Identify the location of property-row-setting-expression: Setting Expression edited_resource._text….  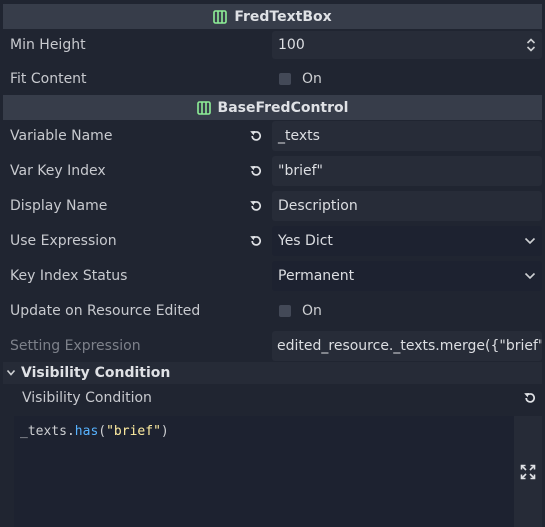
(272, 346).